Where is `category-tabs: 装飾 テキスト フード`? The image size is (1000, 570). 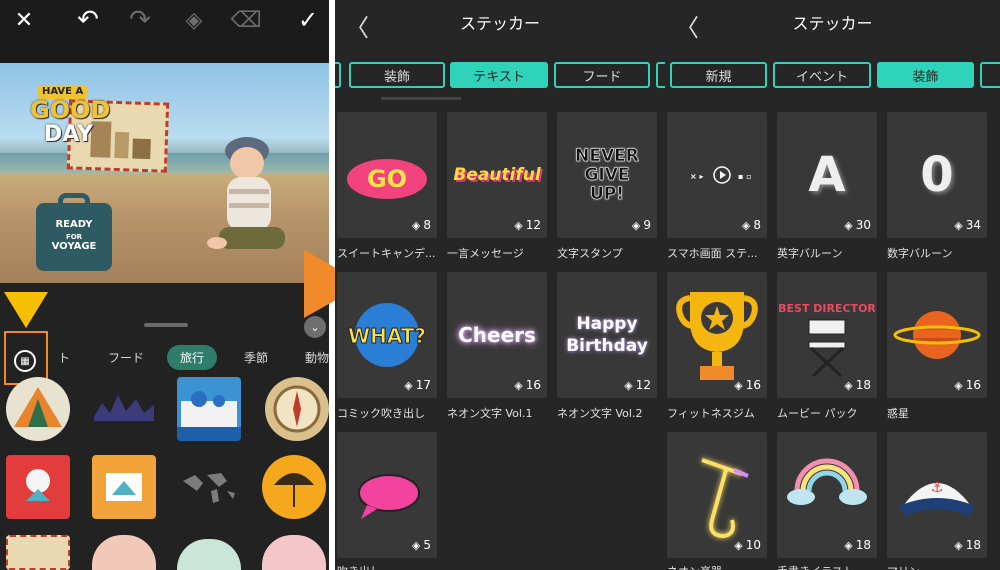
category-tabs: 装飾 テキスト フード is located at coordinates (500, 75).